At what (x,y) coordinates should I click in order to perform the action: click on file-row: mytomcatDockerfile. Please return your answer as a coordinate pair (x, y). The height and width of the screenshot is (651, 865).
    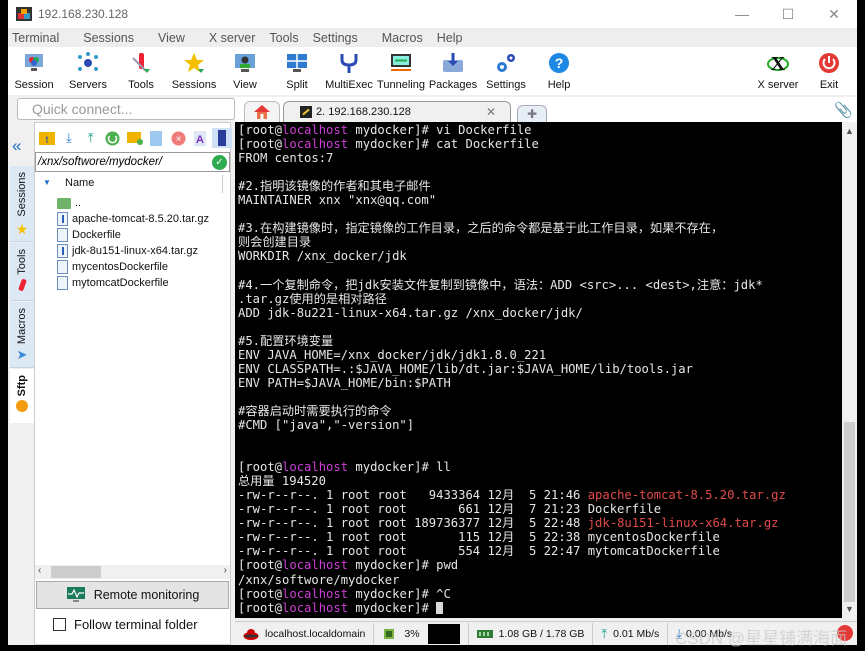
    Looking at the image, I should click on (113, 283).